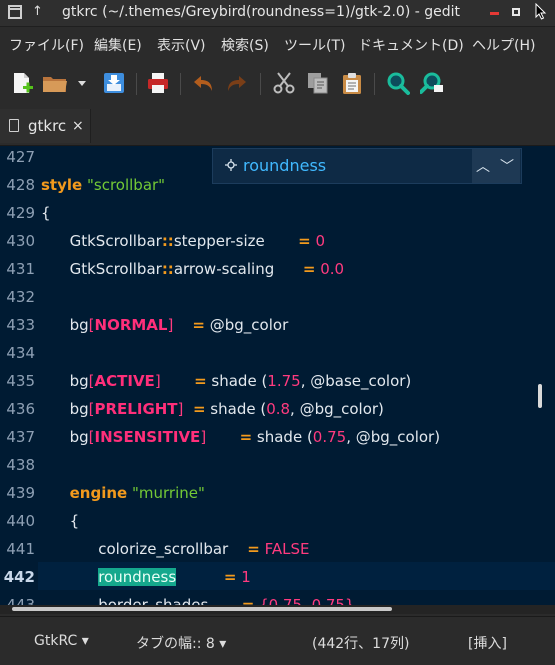 Image resolution: width=555 pixels, height=665 pixels. Describe the element at coordinates (98, 493) in the screenshot. I see `code-token: engine` at that location.